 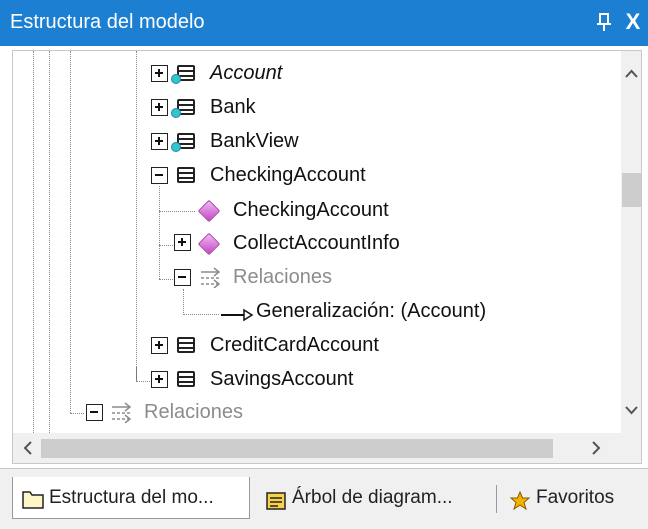 What do you see at coordinates (633, 22) in the screenshot?
I see `close-button: X` at bounding box center [633, 22].